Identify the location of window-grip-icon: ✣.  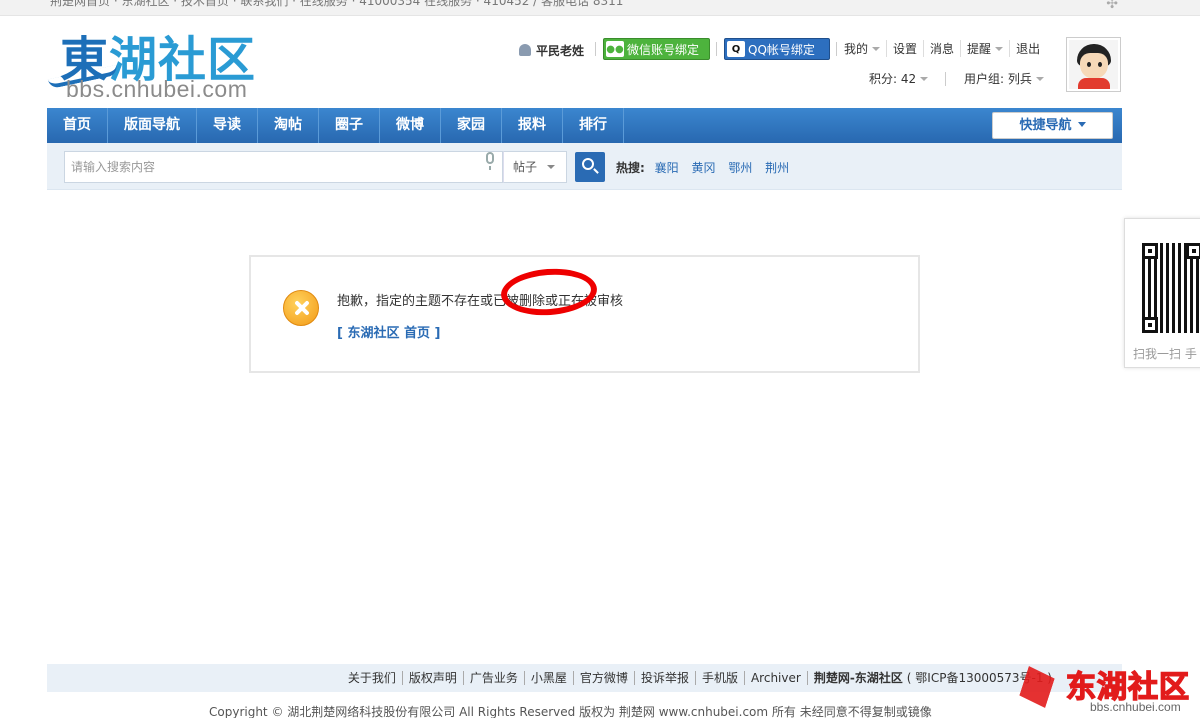
(1112, 6).